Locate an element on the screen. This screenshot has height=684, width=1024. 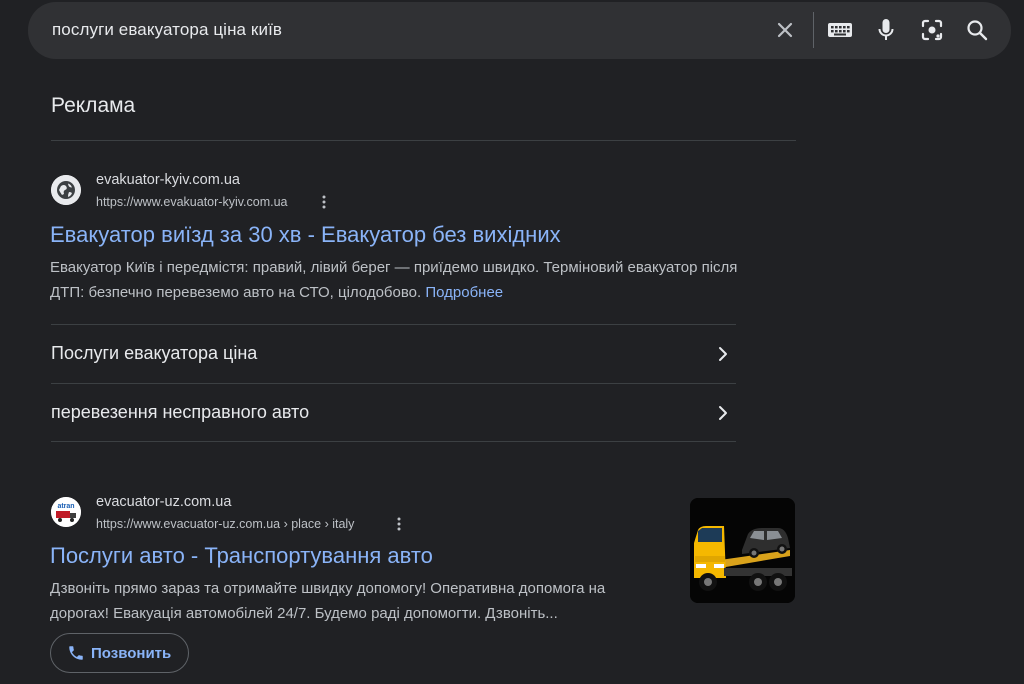
tow-truck-logo: atran is located at coordinates (66, 512).